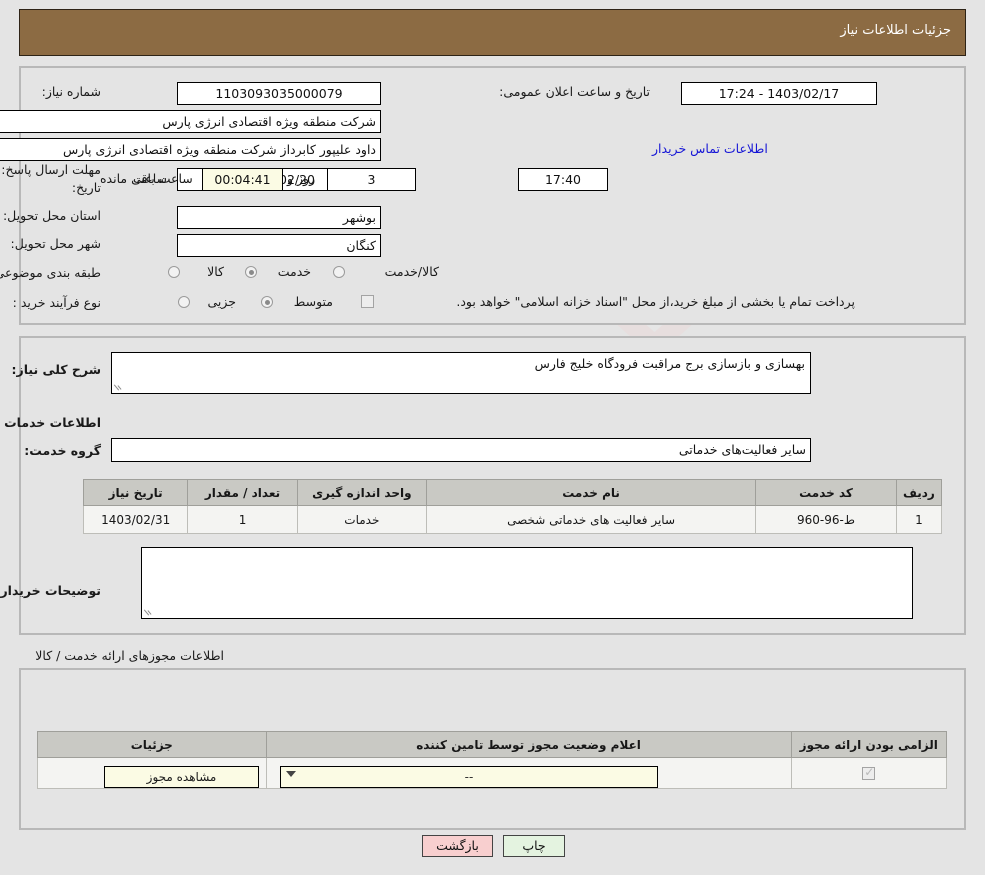 The width and height of the screenshot is (985, 875). Describe the element at coordinates (129, 655) in the screenshot. I see `licenses-heading: اطلاعات مجوزهای ارائه خدمت / کالا` at that location.